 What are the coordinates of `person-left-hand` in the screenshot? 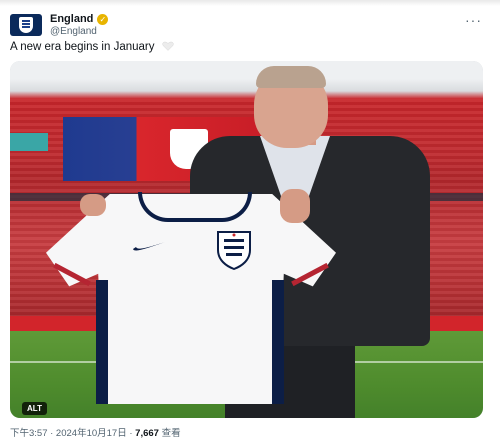 It's located at (93, 205).